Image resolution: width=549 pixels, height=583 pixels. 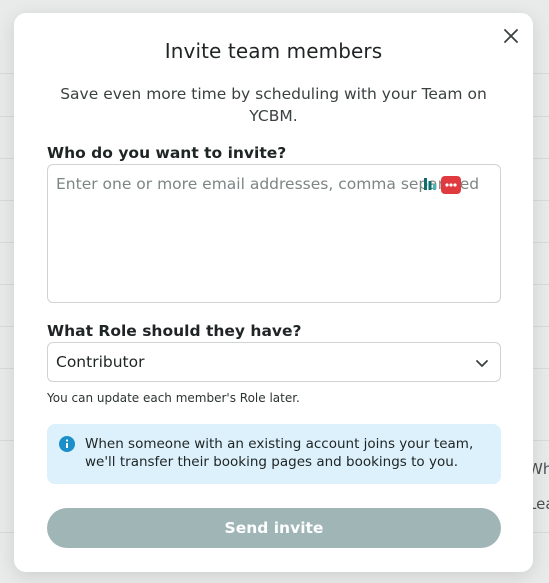 I want to click on chevron-down-icon, so click(x=482, y=363).